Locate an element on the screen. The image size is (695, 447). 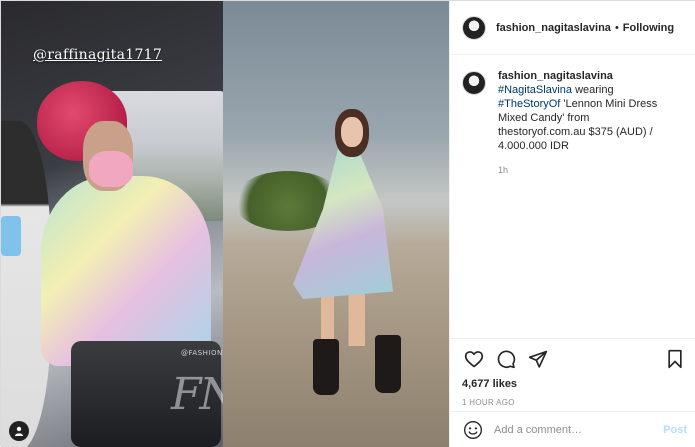
caption-text-1: wearing is located at coordinates (594, 90).